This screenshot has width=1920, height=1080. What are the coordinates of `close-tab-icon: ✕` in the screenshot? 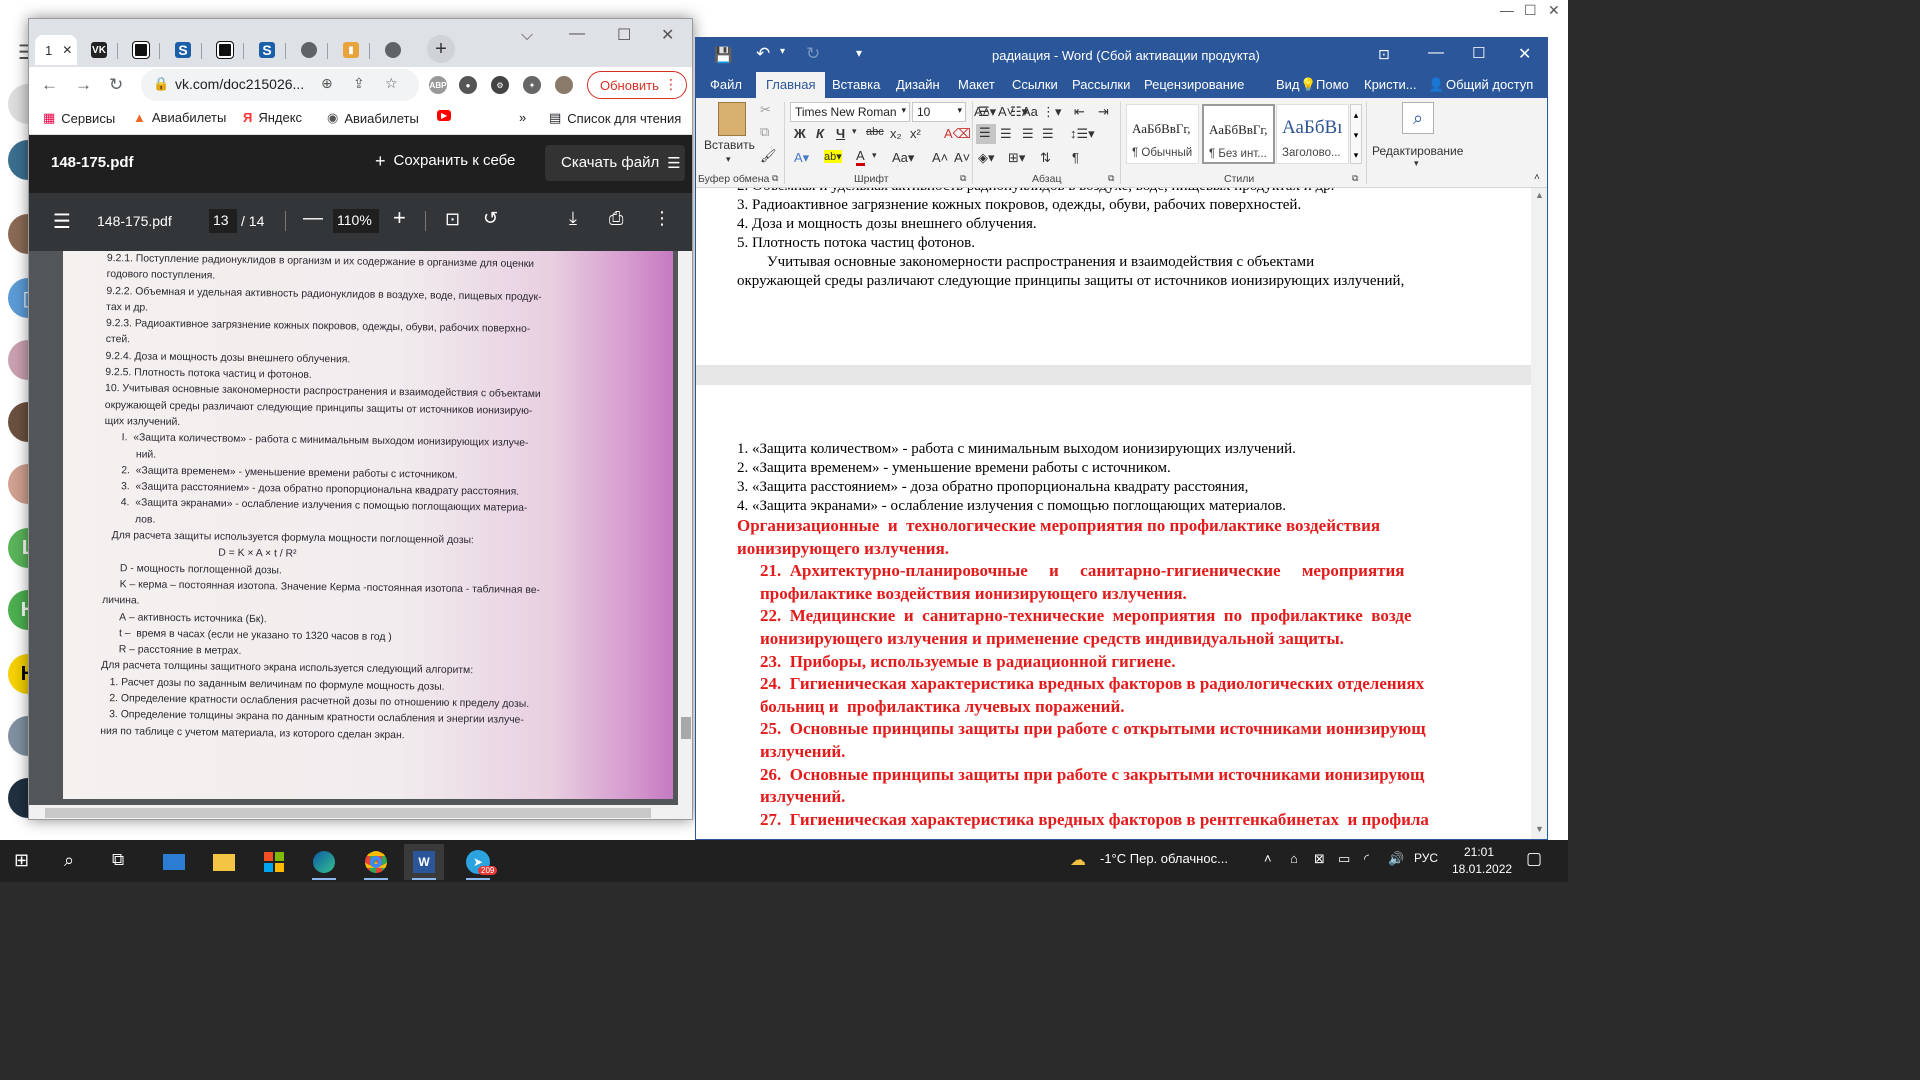 It's located at (67, 50).